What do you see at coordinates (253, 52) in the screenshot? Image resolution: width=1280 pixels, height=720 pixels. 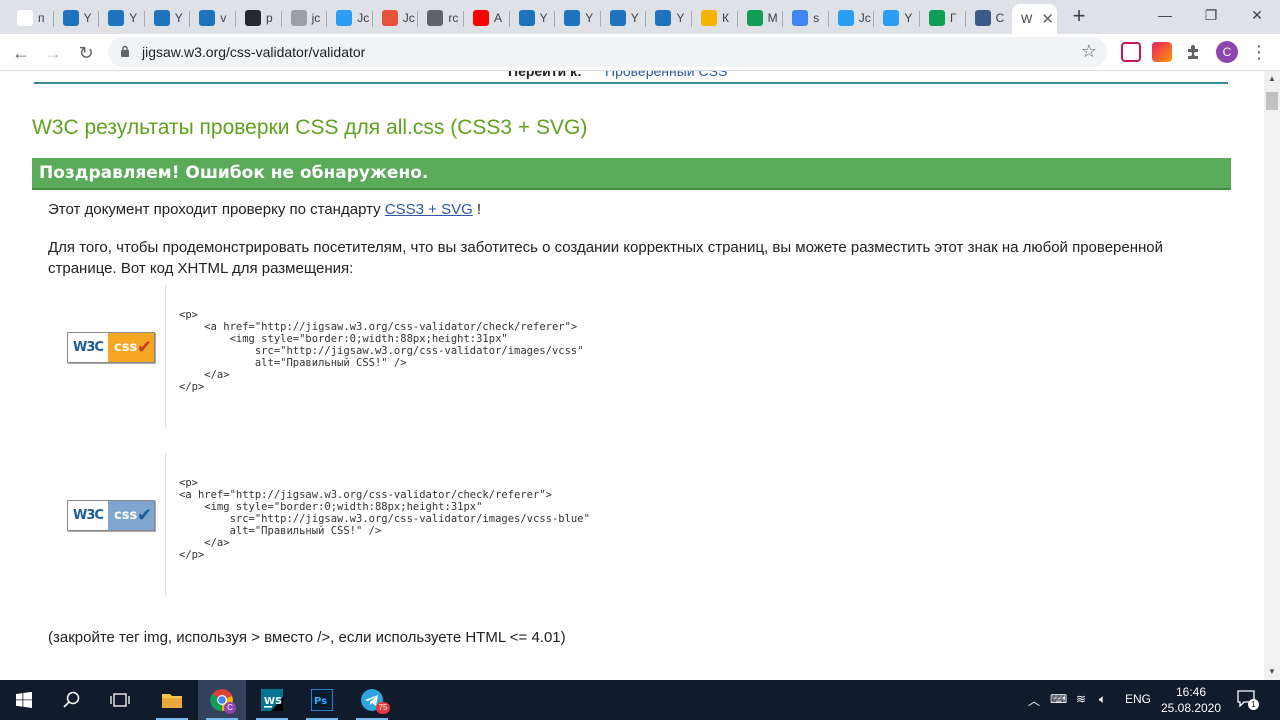 I see `url-text: jigsaw.w3.org/css-validator/validator` at bounding box center [253, 52].